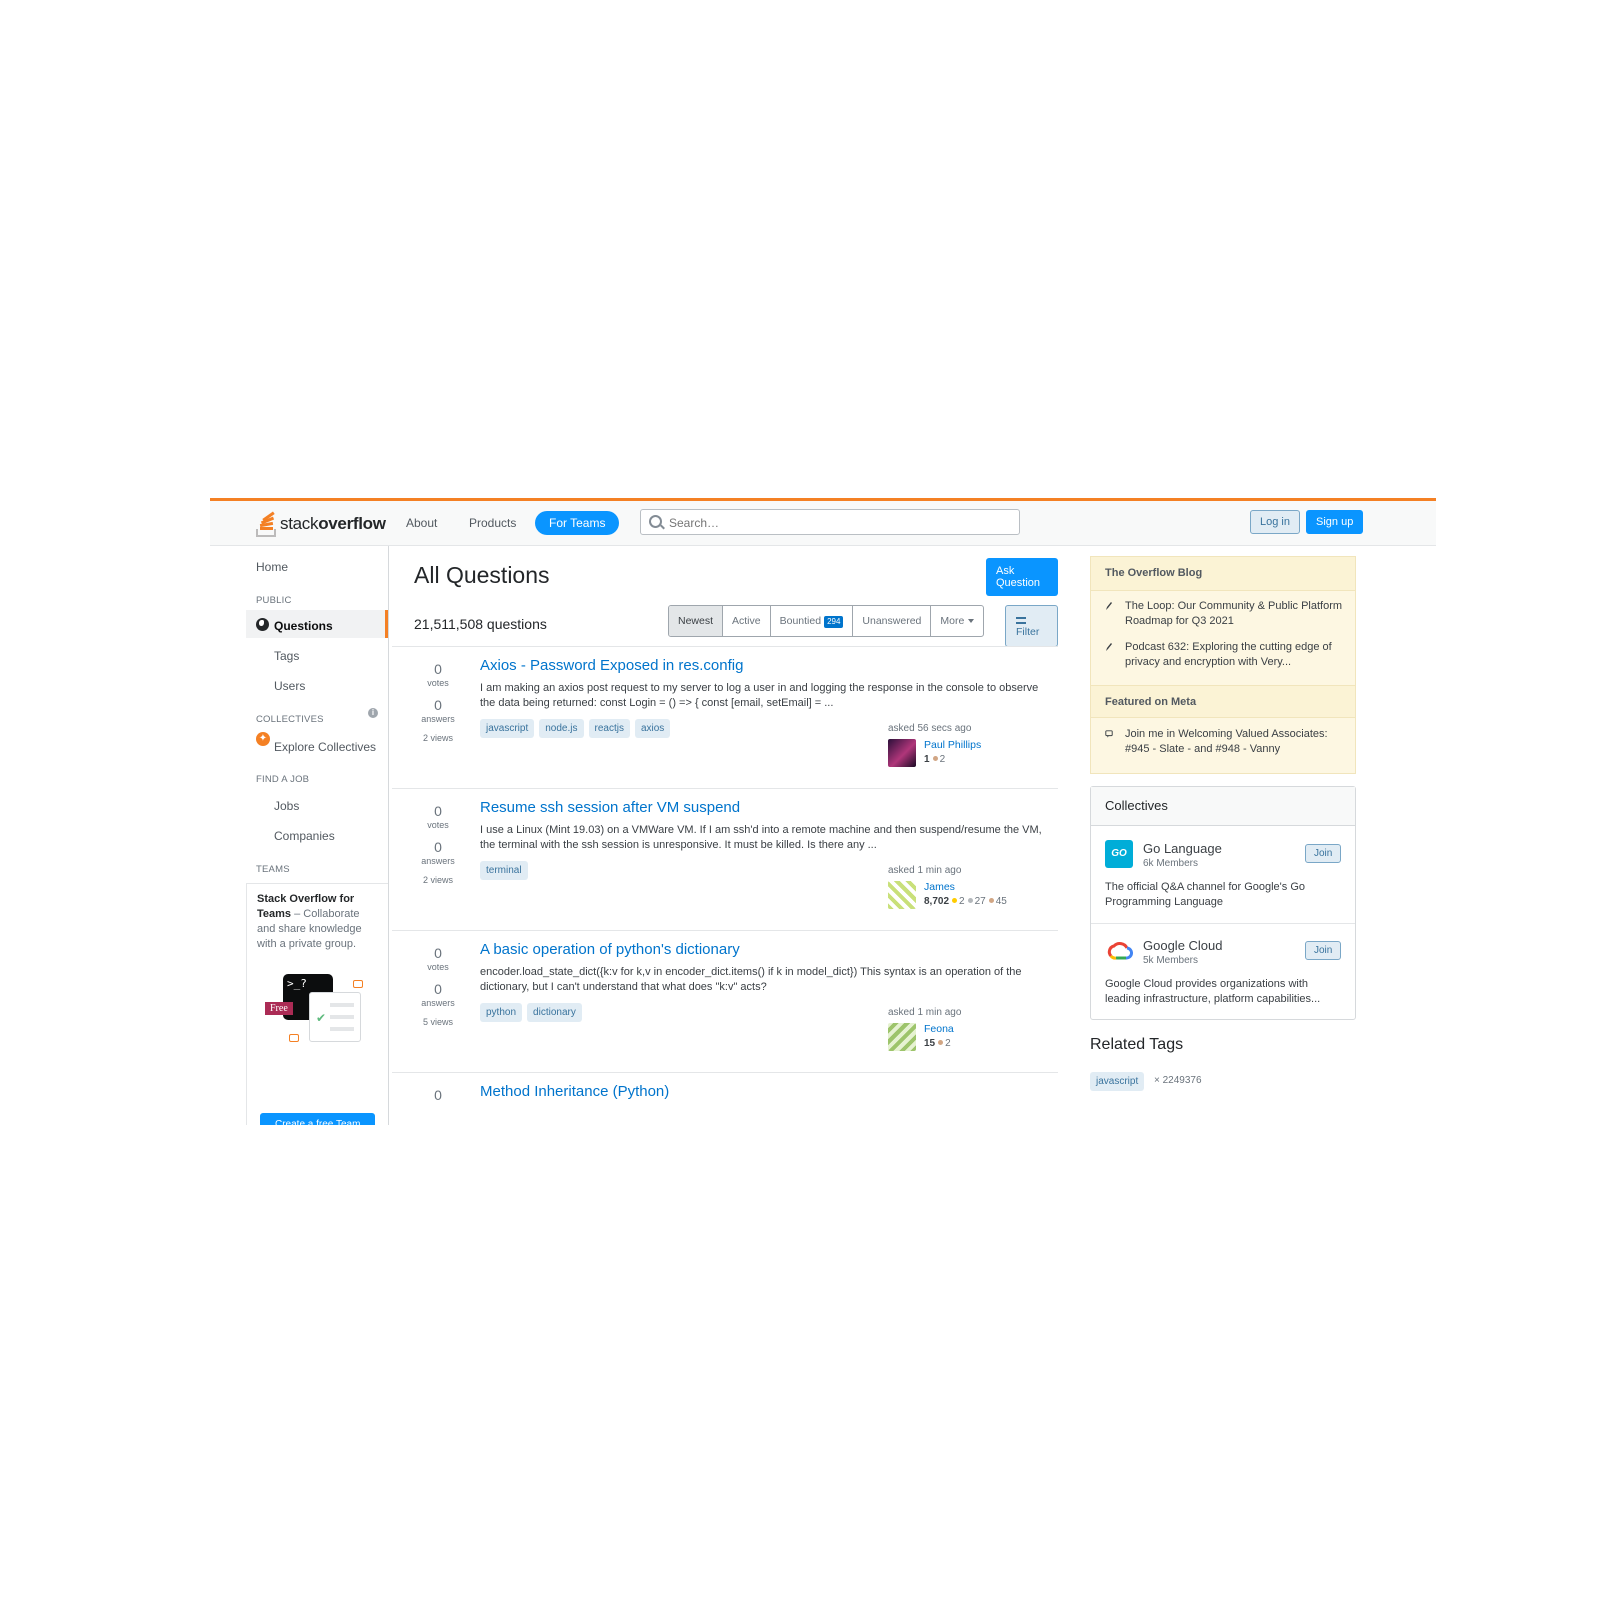 This screenshot has width=1600, height=1600. What do you see at coordinates (437, 1022) in the screenshot?
I see `view-count: 5 views` at bounding box center [437, 1022].